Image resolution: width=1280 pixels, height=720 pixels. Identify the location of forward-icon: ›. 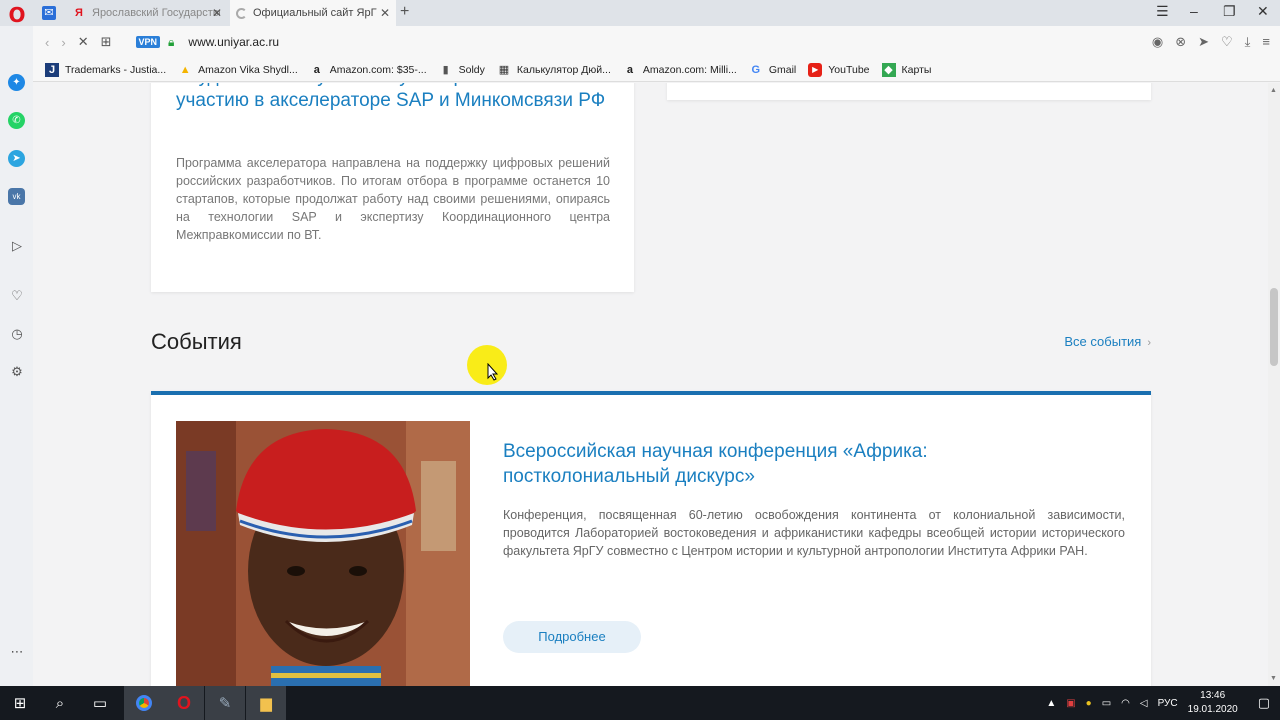
(63, 42).